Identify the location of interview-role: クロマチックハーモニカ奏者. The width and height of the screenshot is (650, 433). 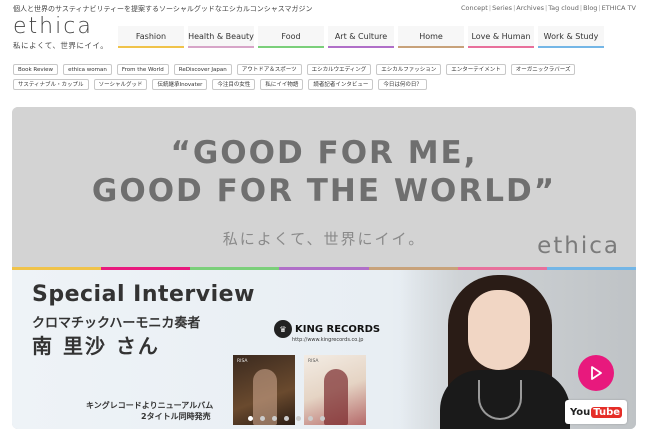
(116, 323).